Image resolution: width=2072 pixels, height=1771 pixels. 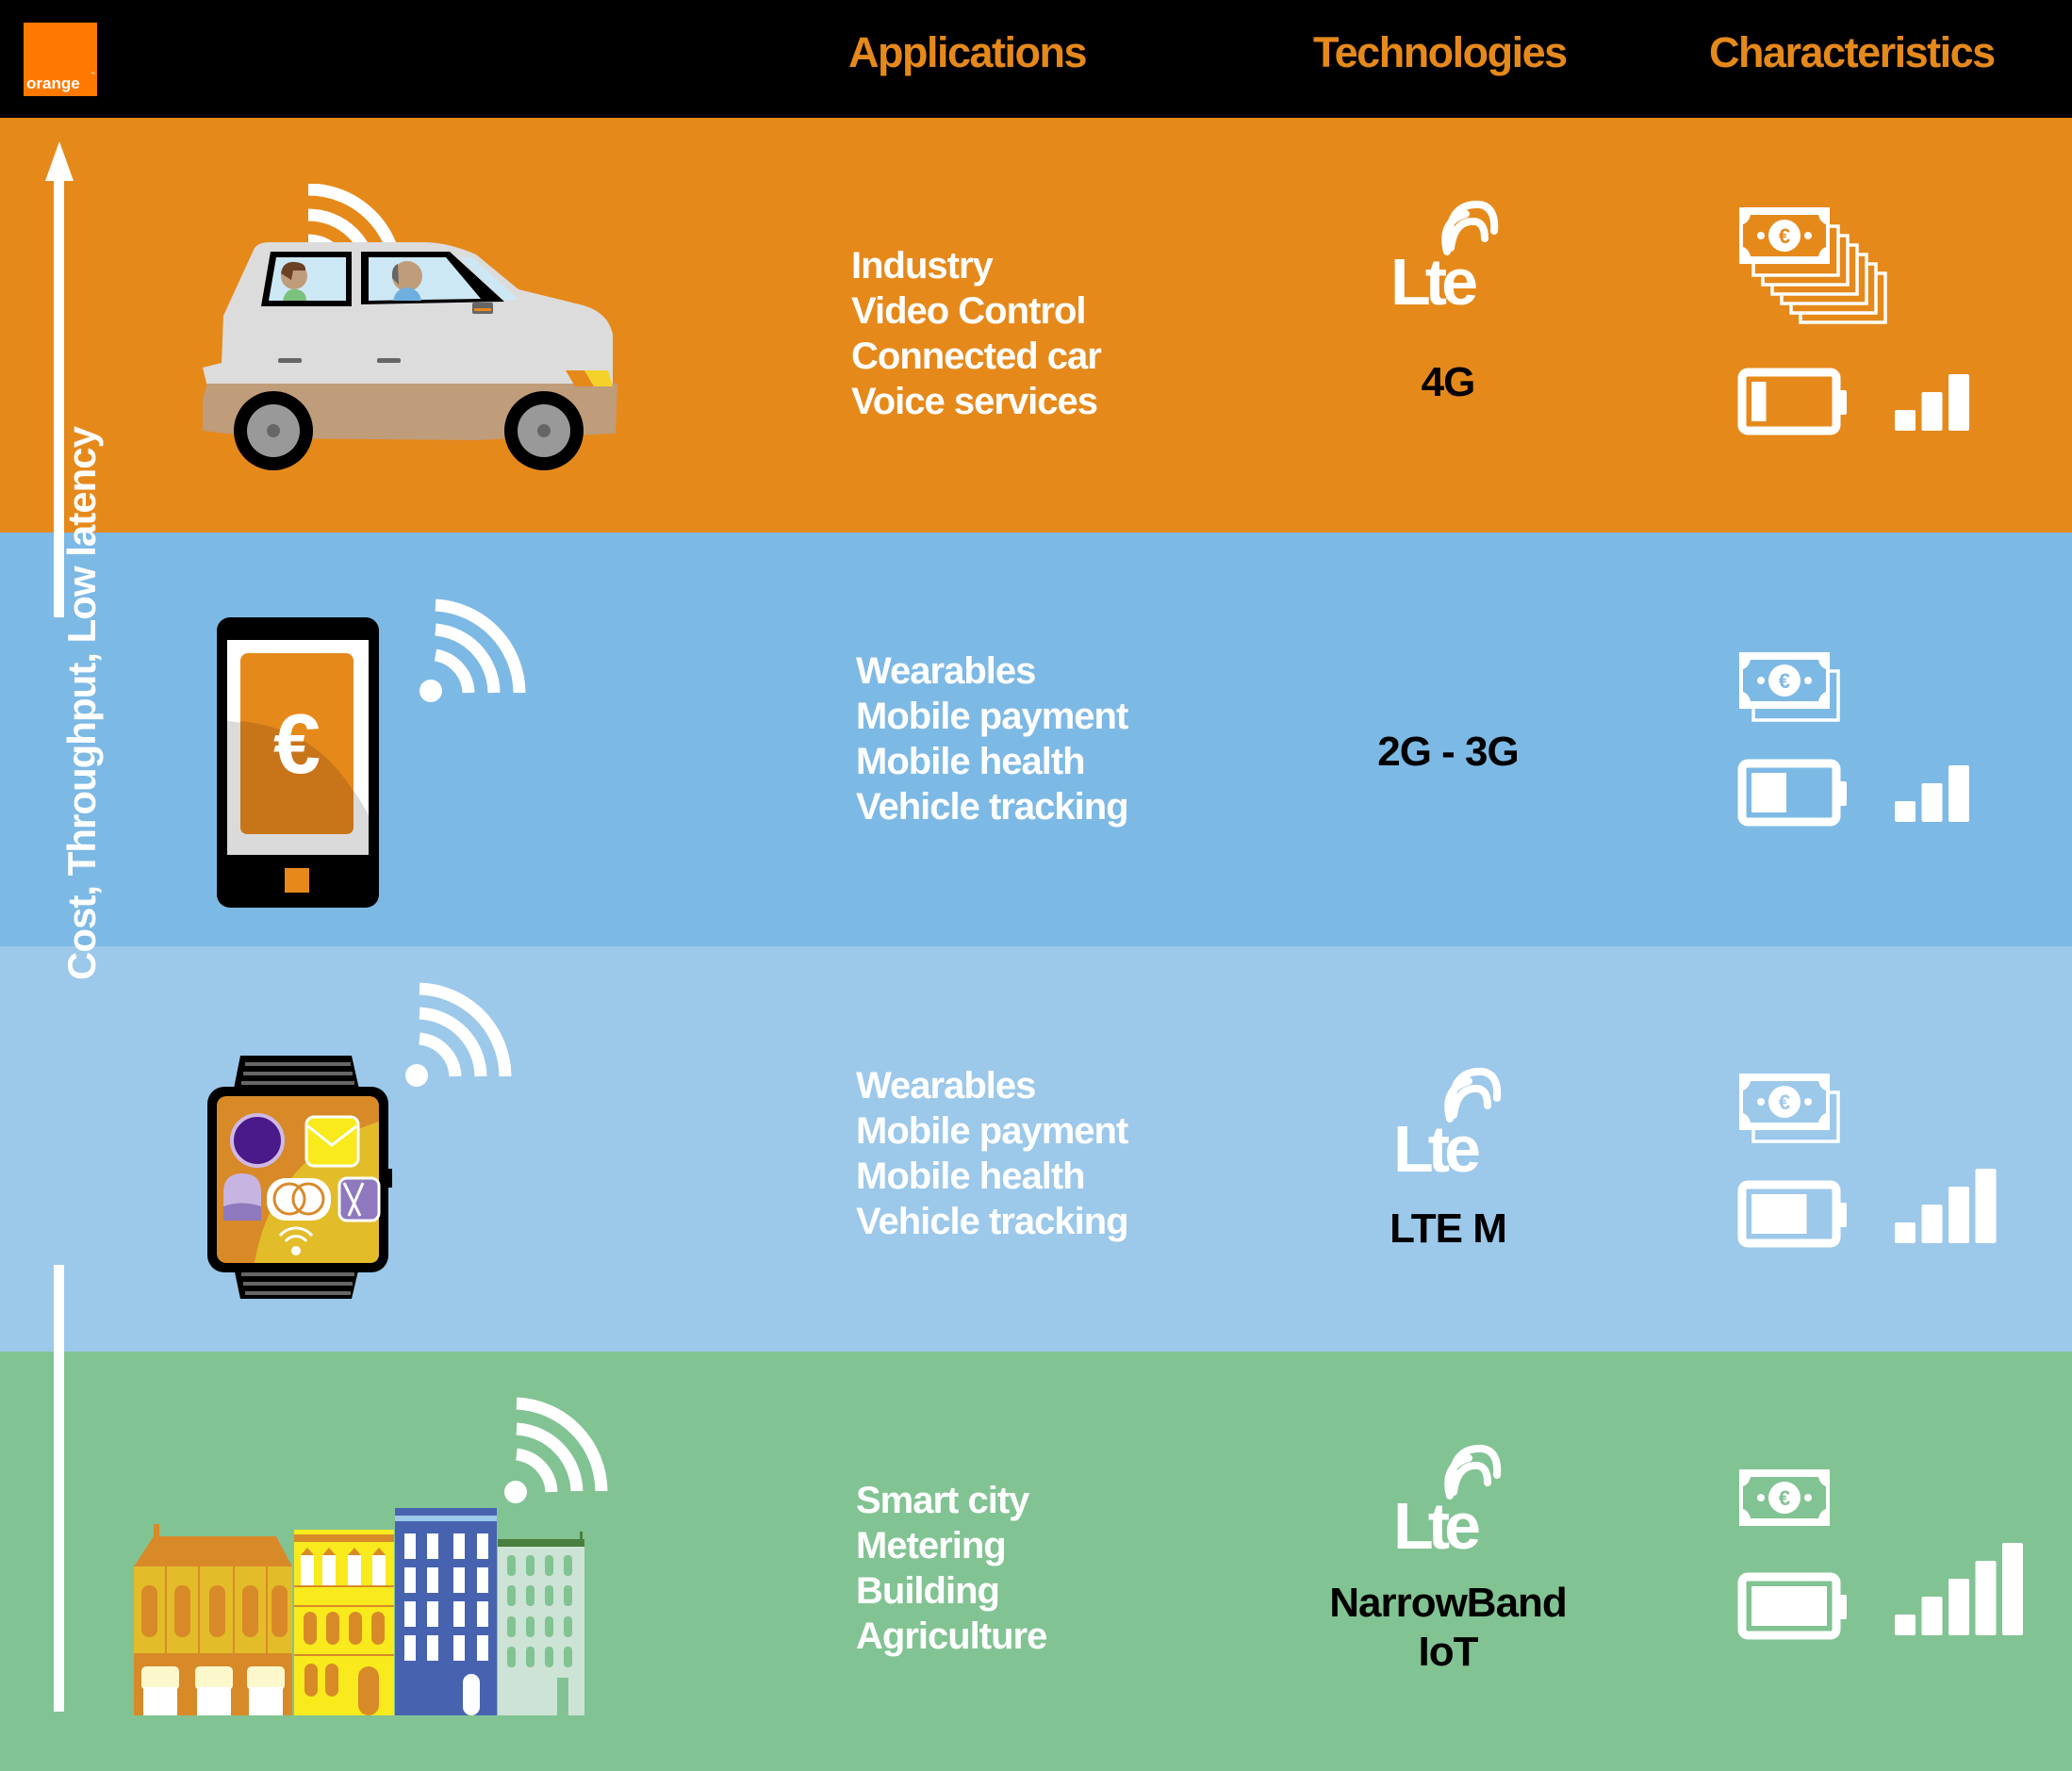 I want to click on technology-label-row1: 4G, so click(x=1448, y=382).